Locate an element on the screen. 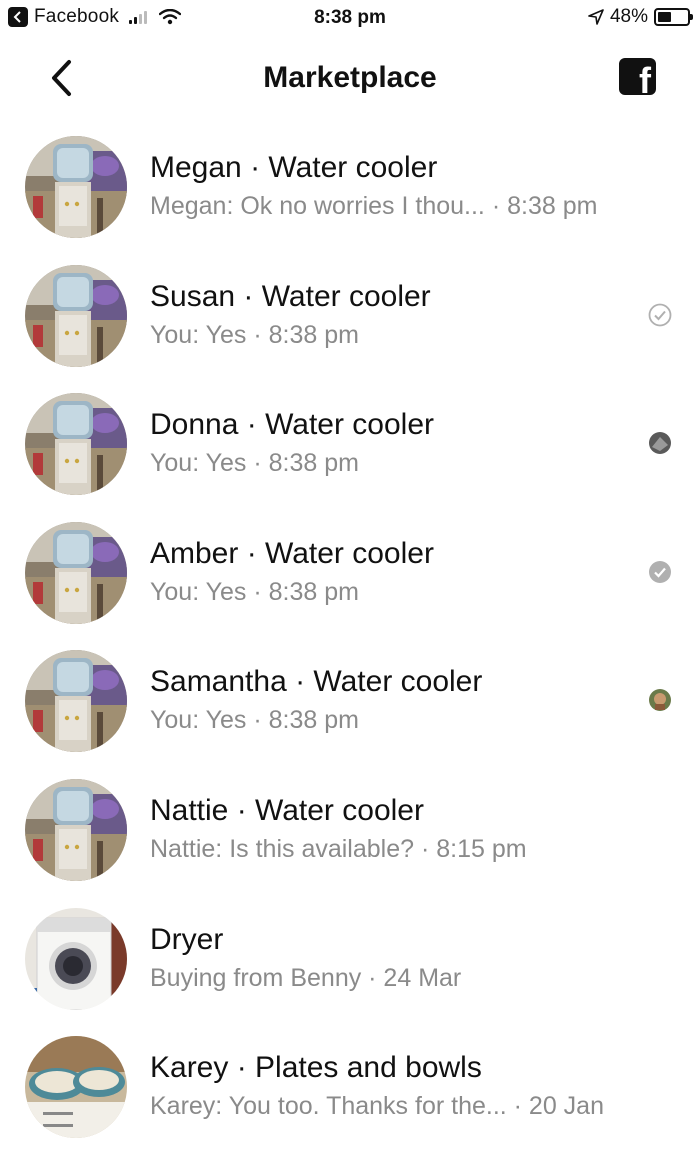 The width and height of the screenshot is (700, 1151). conversation-preview: Buying from Benny · 24 Mar is located at coordinates (306, 977).